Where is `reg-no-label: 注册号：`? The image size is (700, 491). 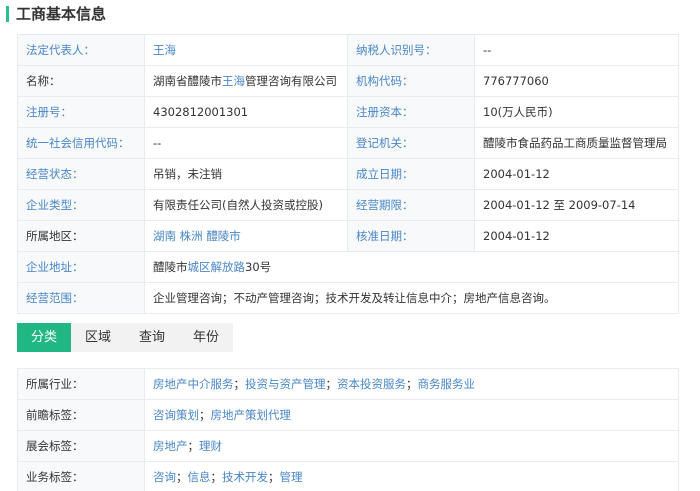
reg-no-label: 注册号： is located at coordinates (81, 112).